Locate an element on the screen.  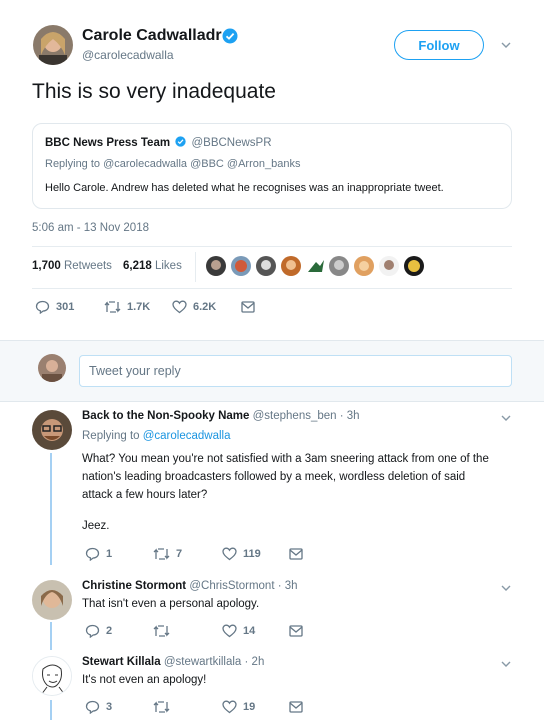
reply-input: Tweet your reply is located at coordinates (295, 371).